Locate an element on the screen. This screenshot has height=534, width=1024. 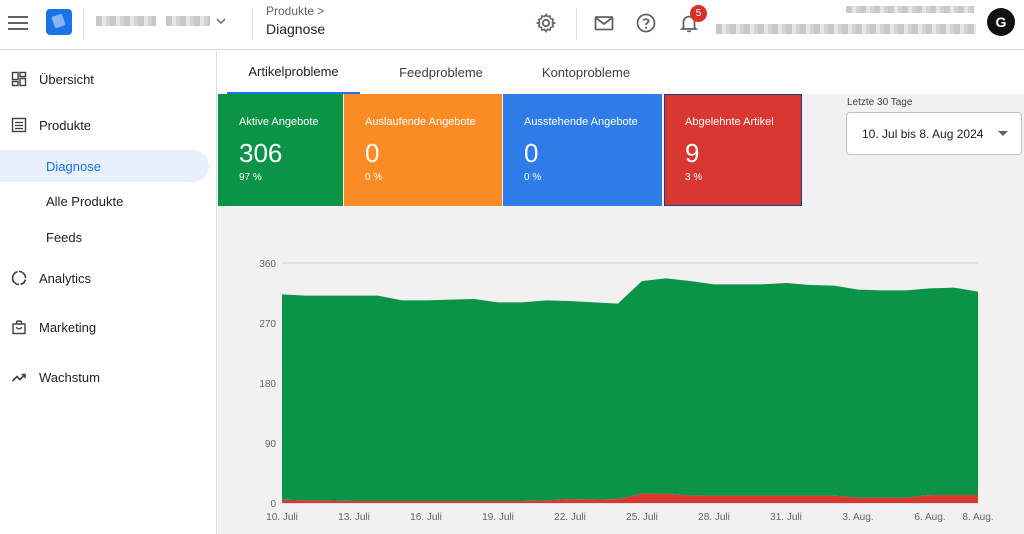
merchant-center-logo is located at coordinates (59, 22).